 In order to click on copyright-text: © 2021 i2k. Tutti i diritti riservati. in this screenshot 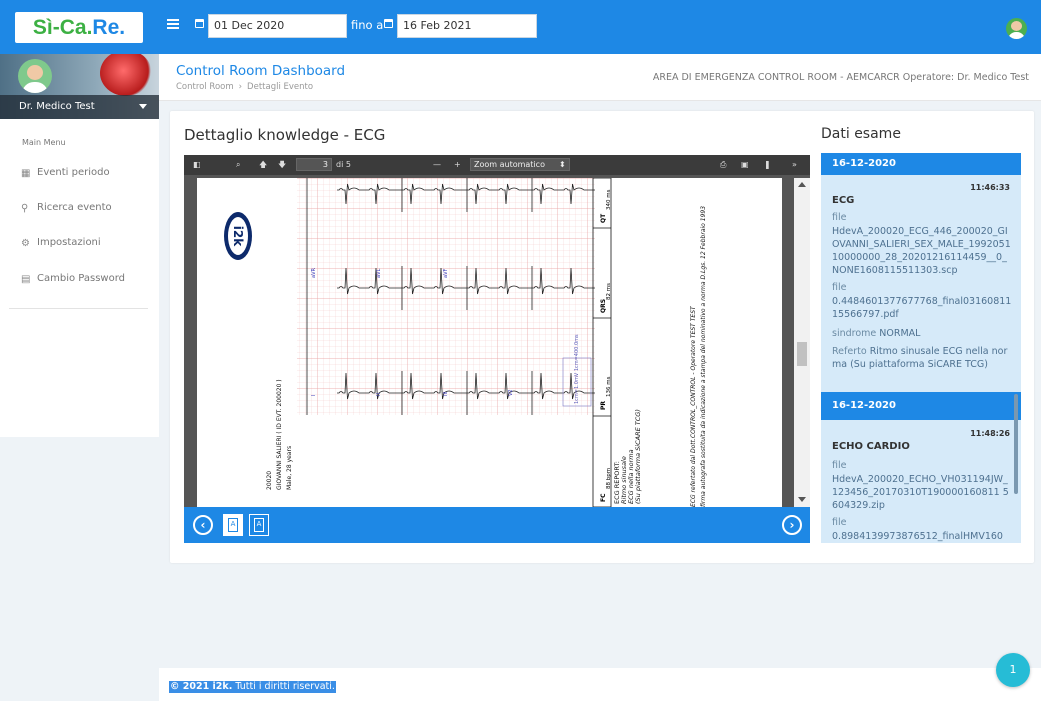, I will do `click(252, 687)`.